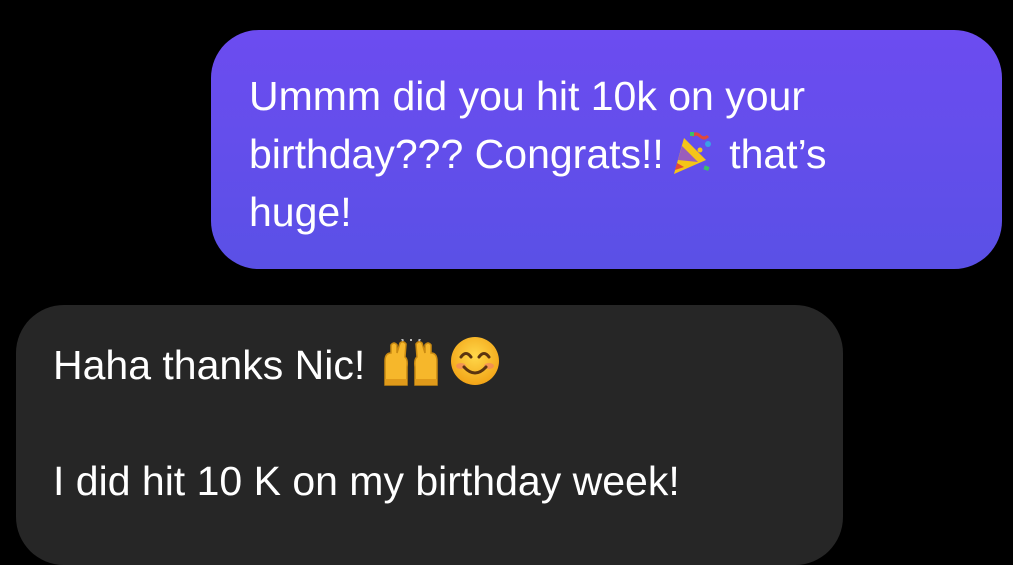 The image size is (1013, 565). Describe the element at coordinates (209, 365) in the screenshot. I see `received-message-line-1-text: Haha thanks Nic!` at that location.